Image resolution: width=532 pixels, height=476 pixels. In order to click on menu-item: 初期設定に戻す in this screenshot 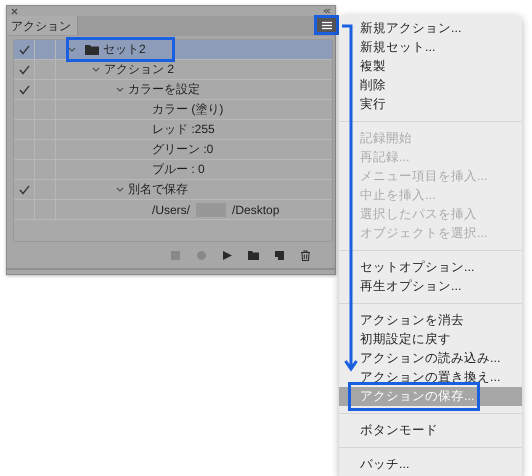, I will do `click(430, 339)`.